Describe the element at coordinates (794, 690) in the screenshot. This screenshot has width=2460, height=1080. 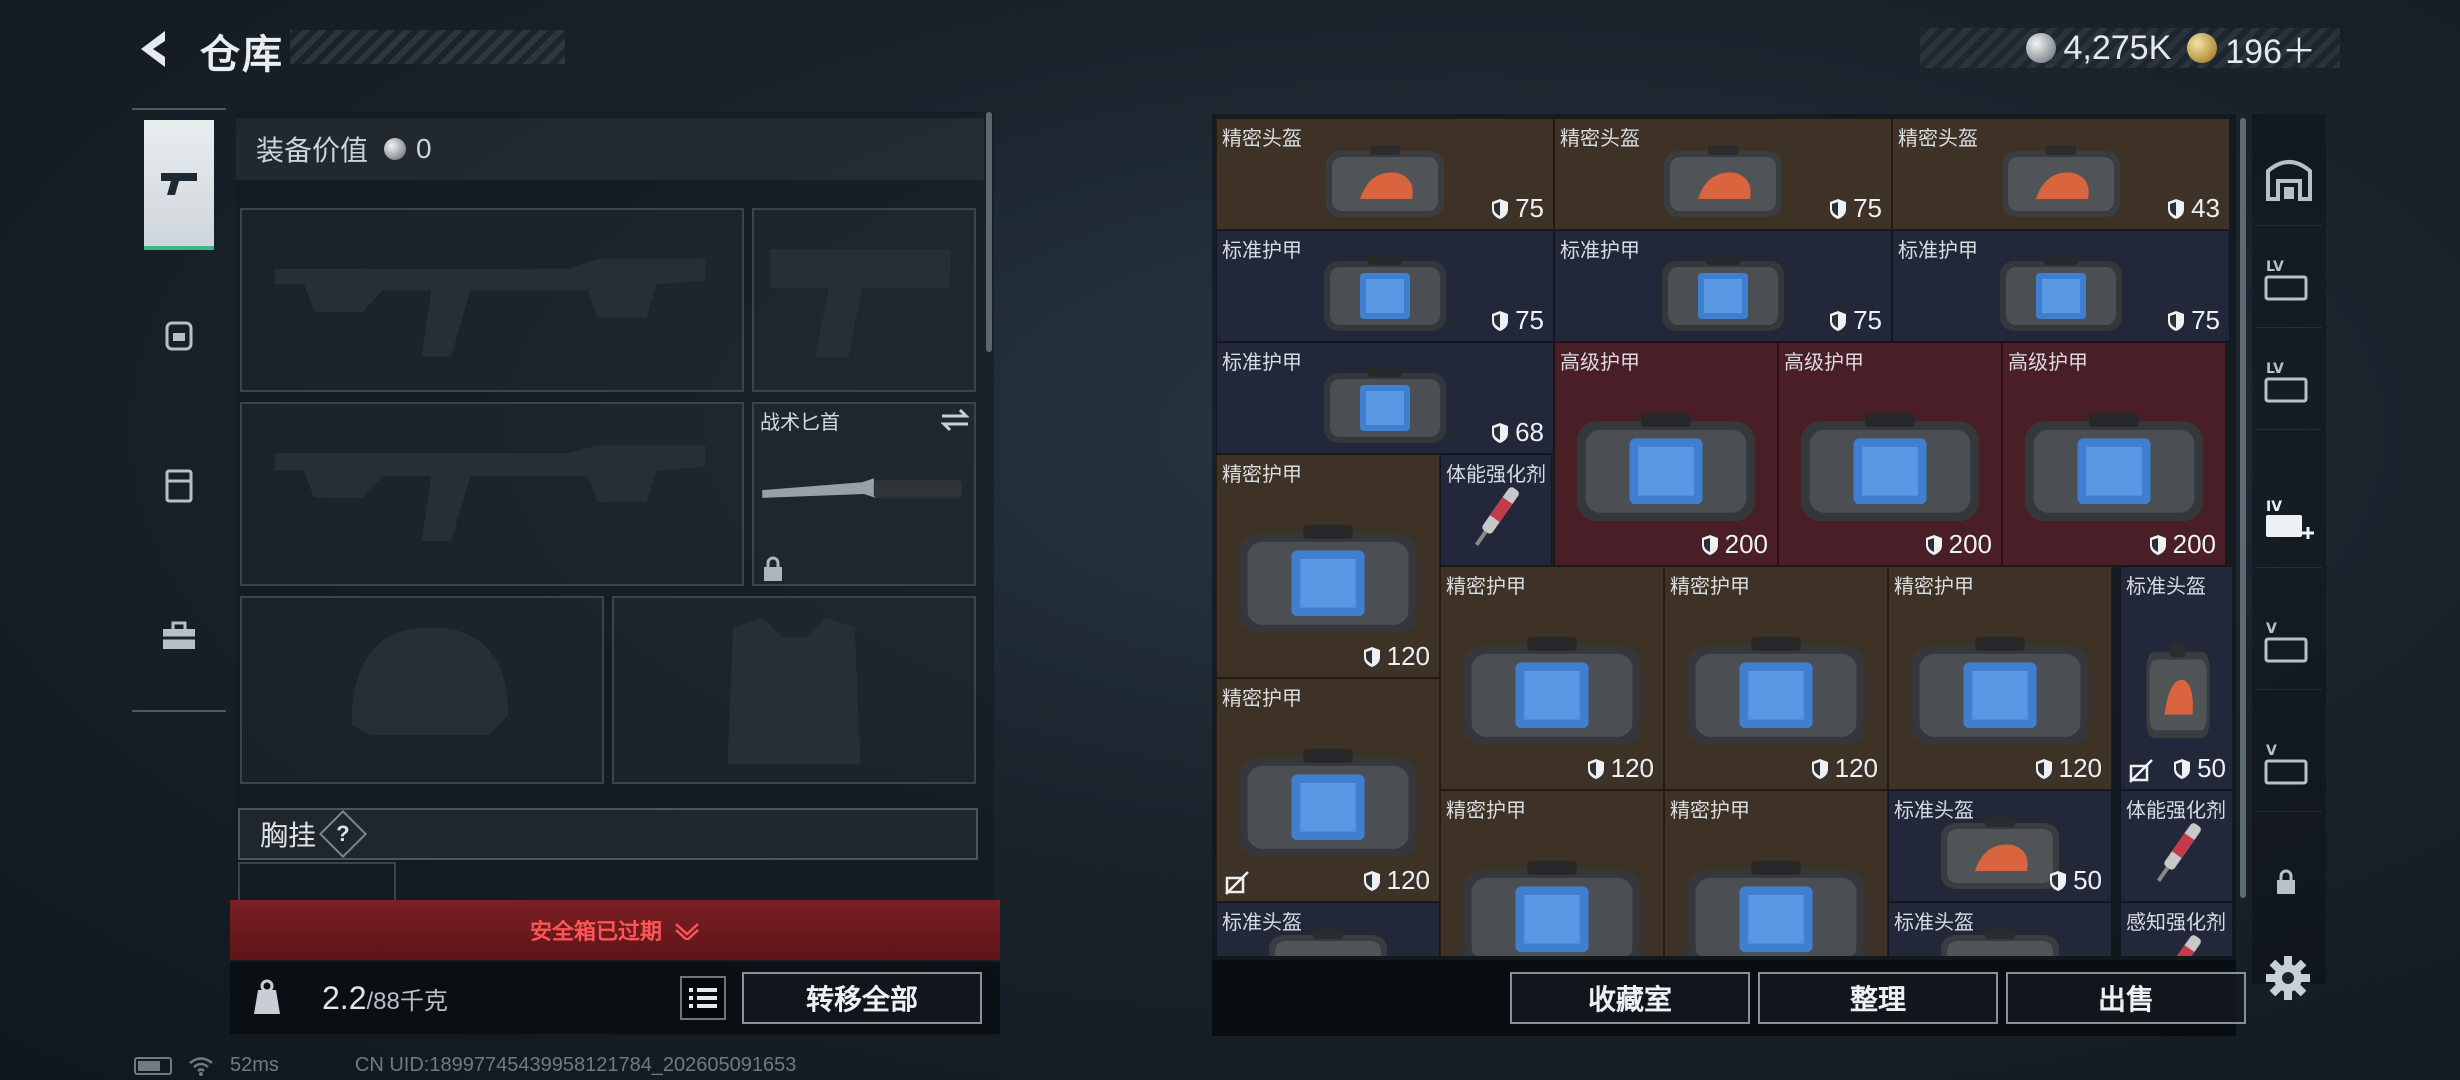
I see `armor-slot` at that location.